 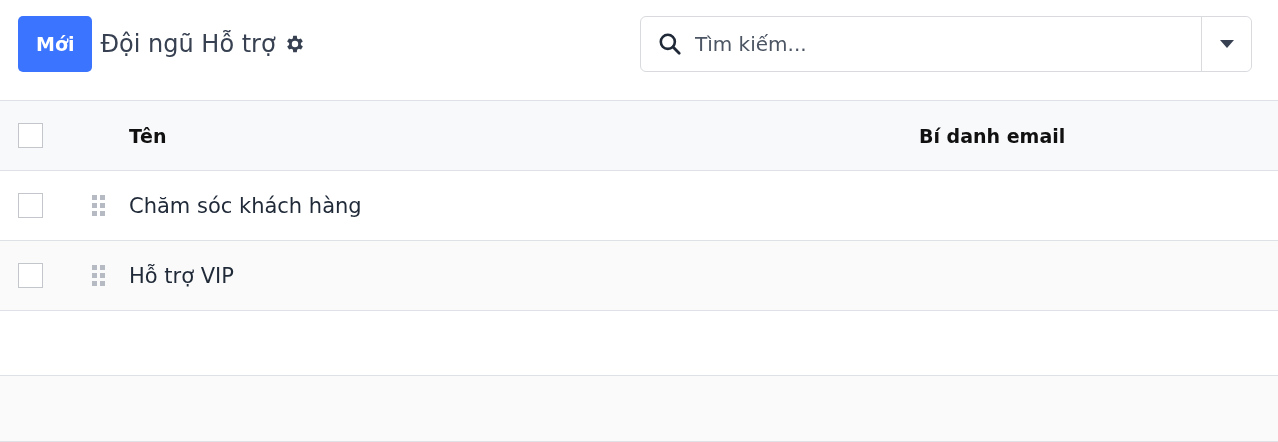 What do you see at coordinates (55, 44) in the screenshot?
I see `new-button: Mới` at bounding box center [55, 44].